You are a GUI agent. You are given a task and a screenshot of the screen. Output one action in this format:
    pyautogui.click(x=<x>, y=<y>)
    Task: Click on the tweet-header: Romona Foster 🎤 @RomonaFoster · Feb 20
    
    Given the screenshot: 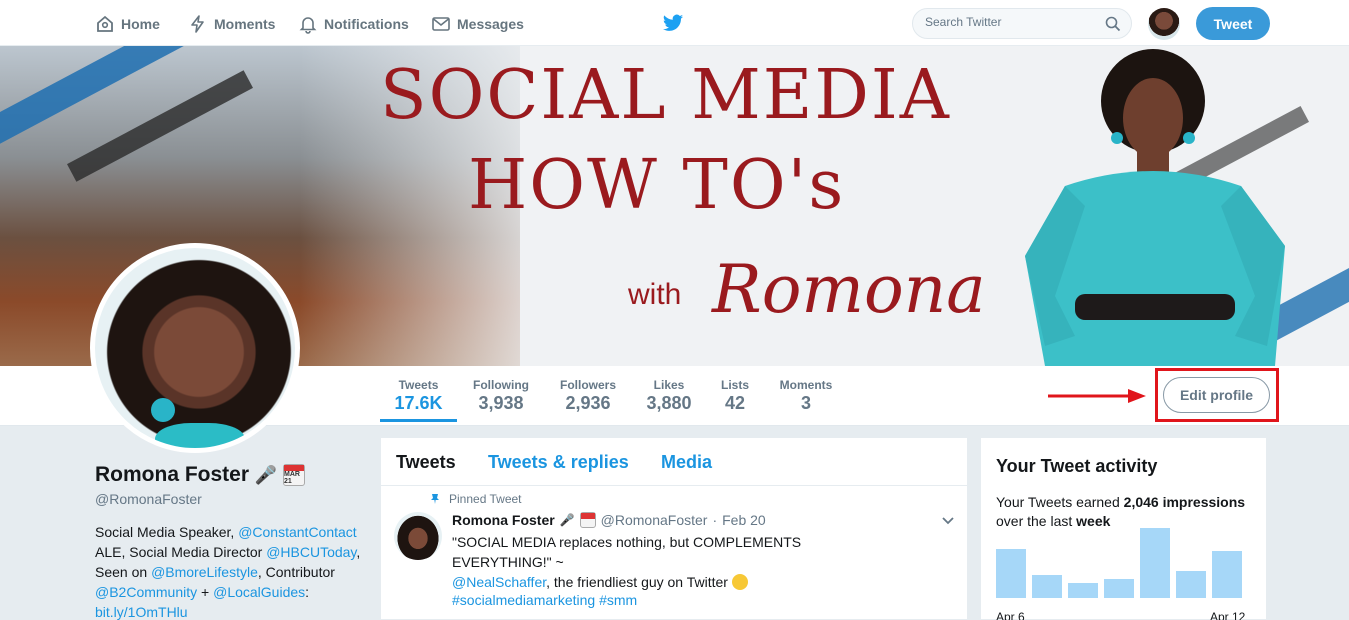 What is the action you would take?
    pyautogui.click(x=609, y=520)
    